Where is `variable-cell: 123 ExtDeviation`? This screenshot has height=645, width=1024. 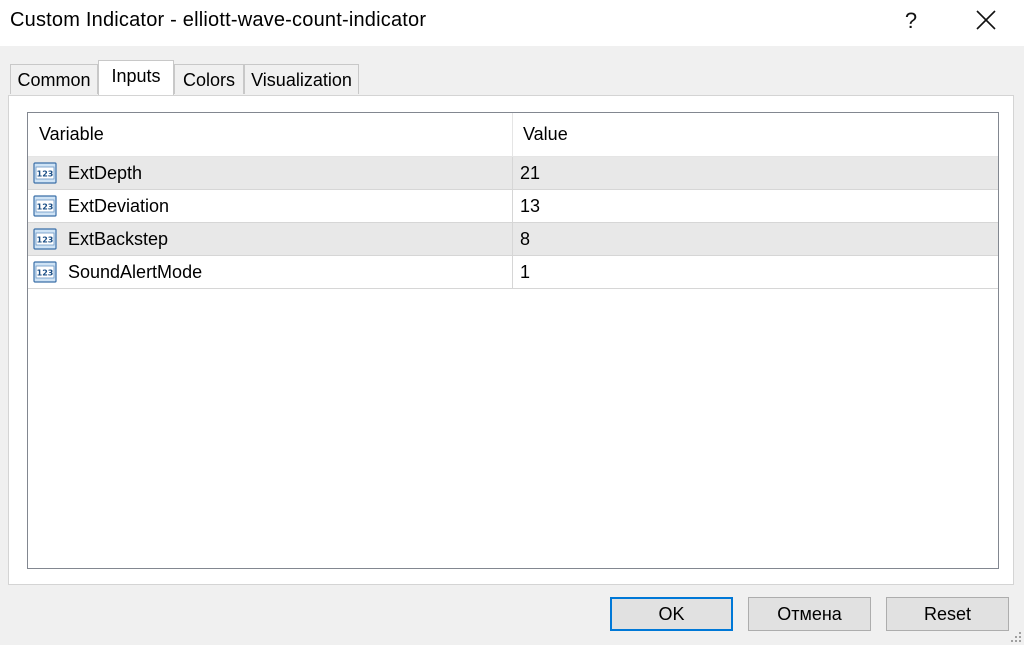 variable-cell: 123 ExtDeviation is located at coordinates (270, 206).